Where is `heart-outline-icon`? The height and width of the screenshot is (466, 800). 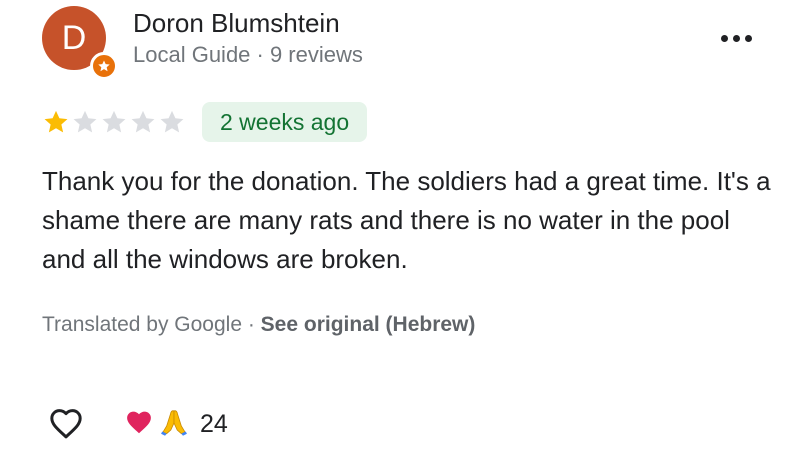
heart-outline-icon is located at coordinates (66, 423).